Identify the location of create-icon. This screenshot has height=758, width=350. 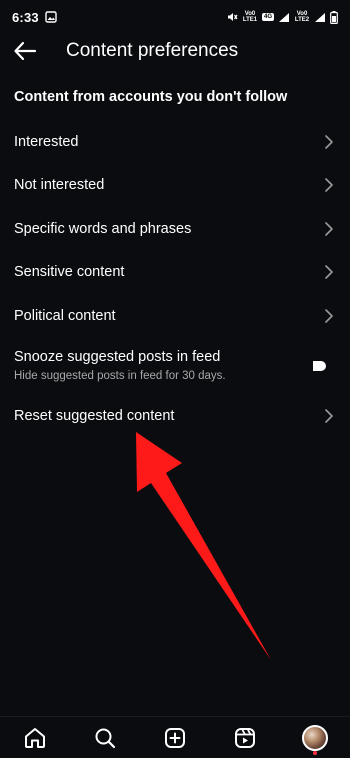
(175, 737).